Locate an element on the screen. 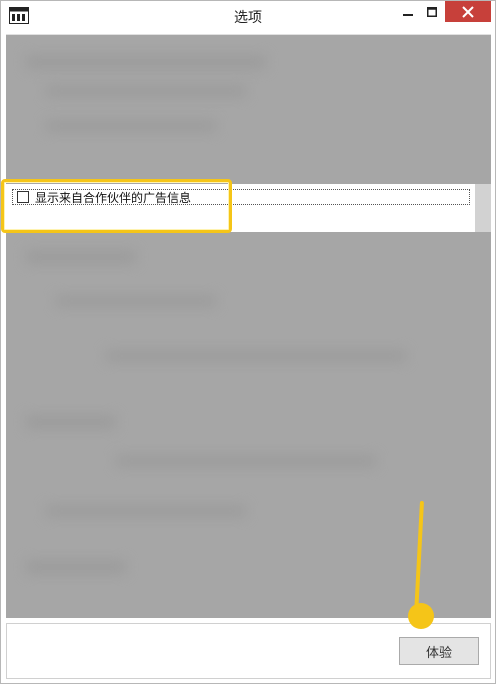 The height and width of the screenshot is (684, 496). maximize-icon is located at coordinates (432, 11).